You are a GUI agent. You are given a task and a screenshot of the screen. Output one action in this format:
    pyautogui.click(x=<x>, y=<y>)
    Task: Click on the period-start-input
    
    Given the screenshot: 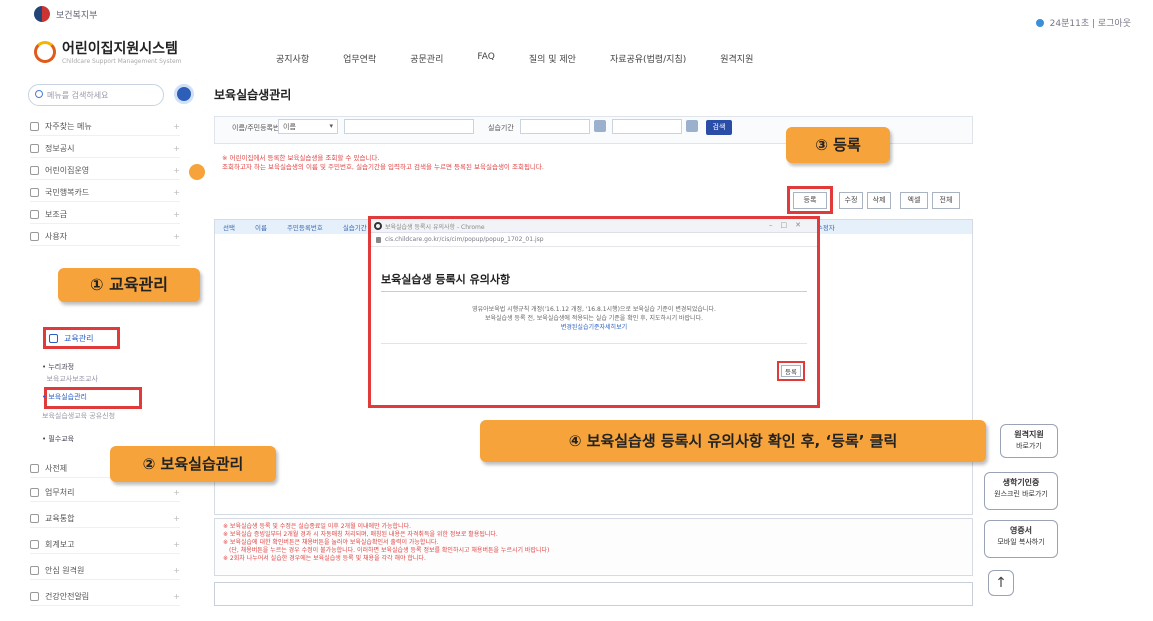 What is the action you would take?
    pyautogui.click(x=555, y=126)
    